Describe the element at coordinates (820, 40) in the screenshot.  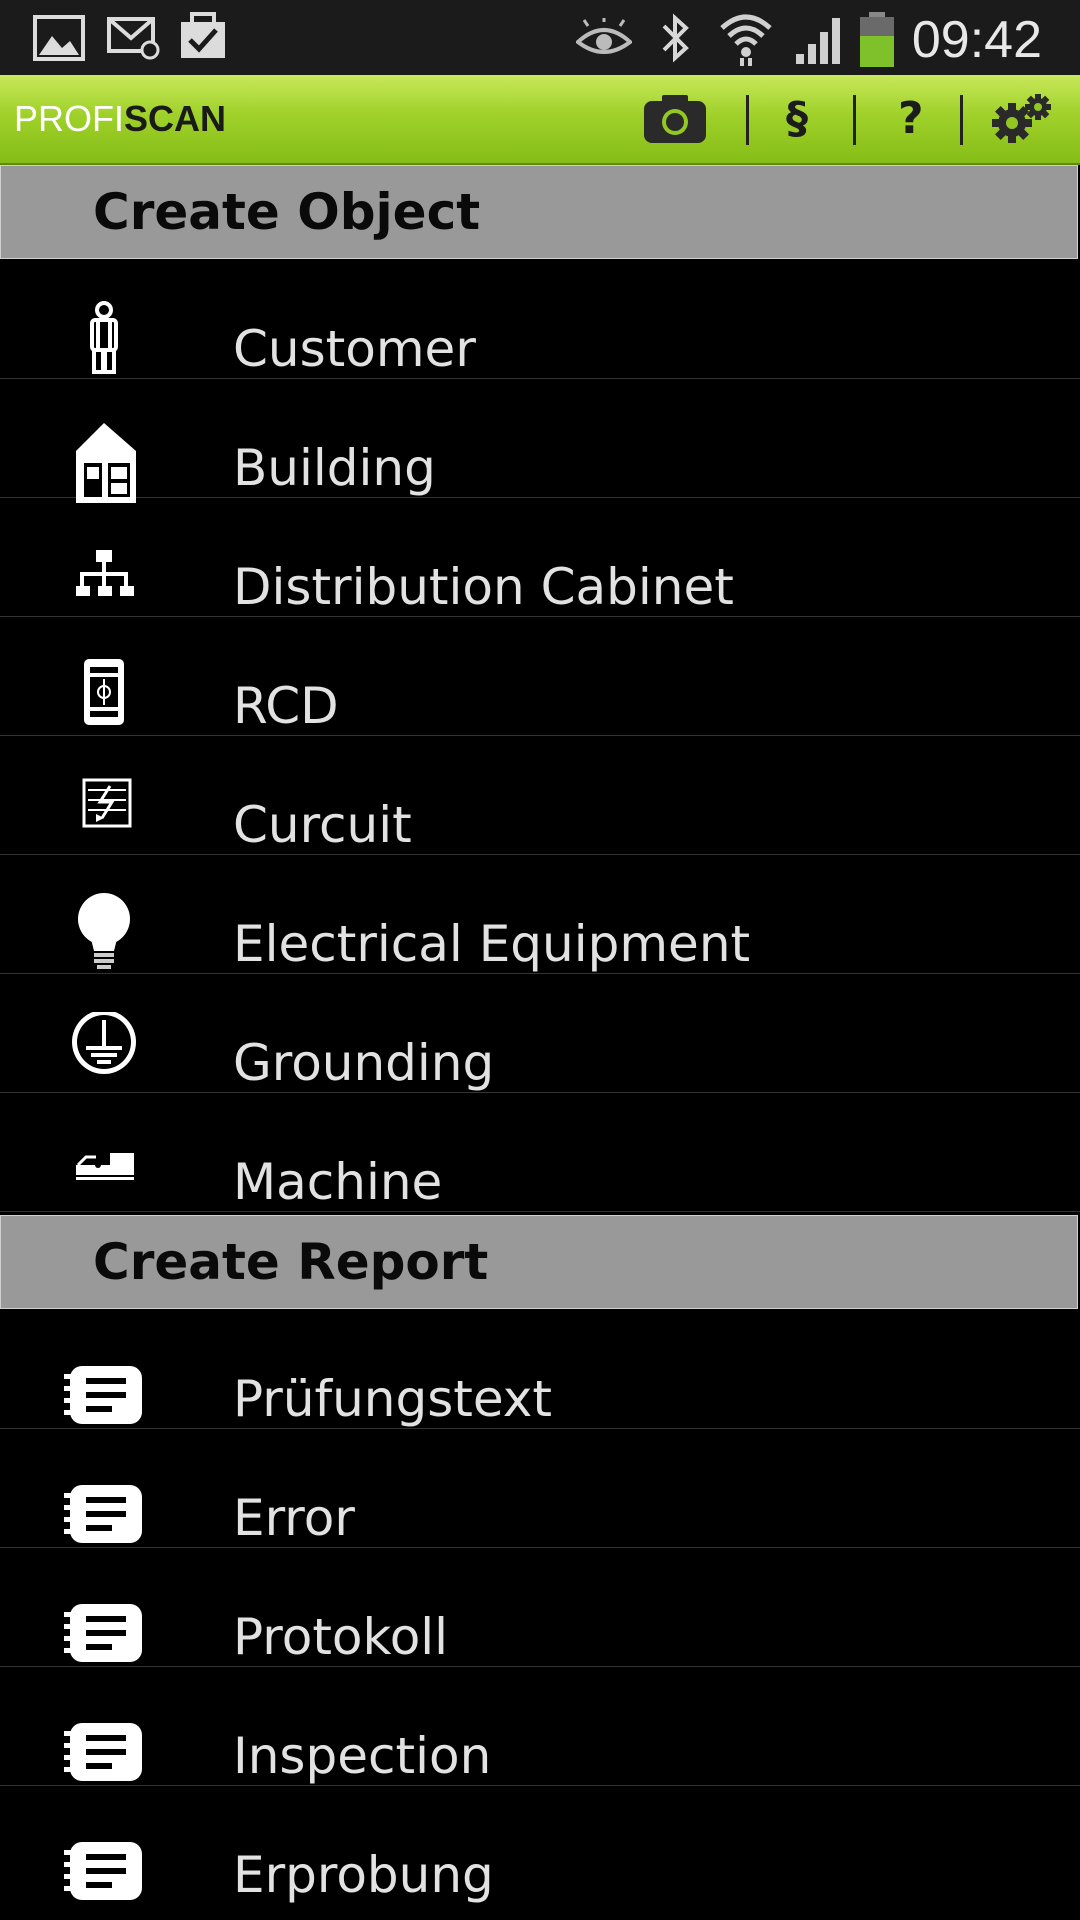
I see `signal-icon` at that location.